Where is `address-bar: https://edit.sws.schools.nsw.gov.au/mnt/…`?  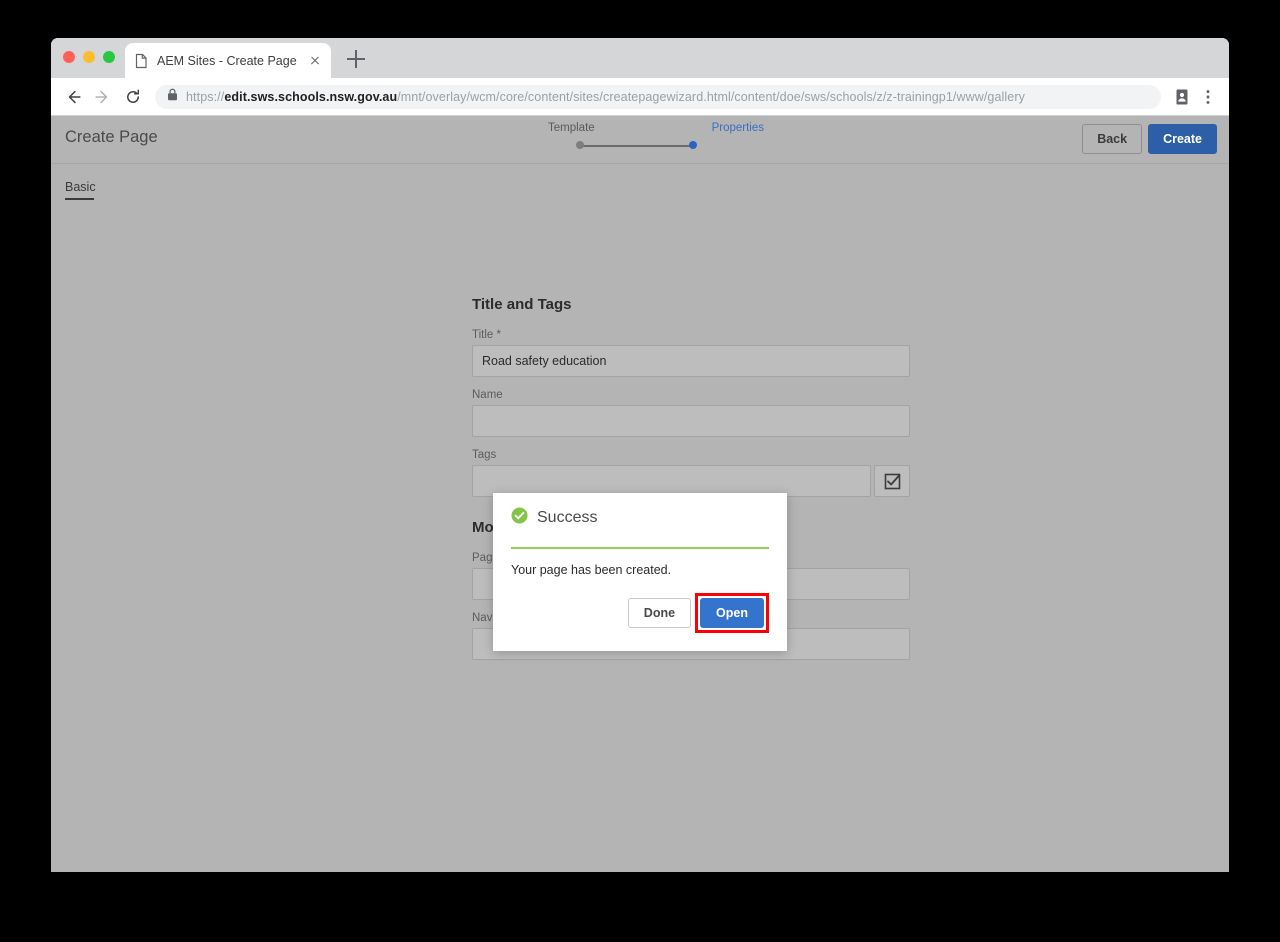 address-bar: https://edit.sws.schools.nsw.gov.au/mnt/… is located at coordinates (658, 96).